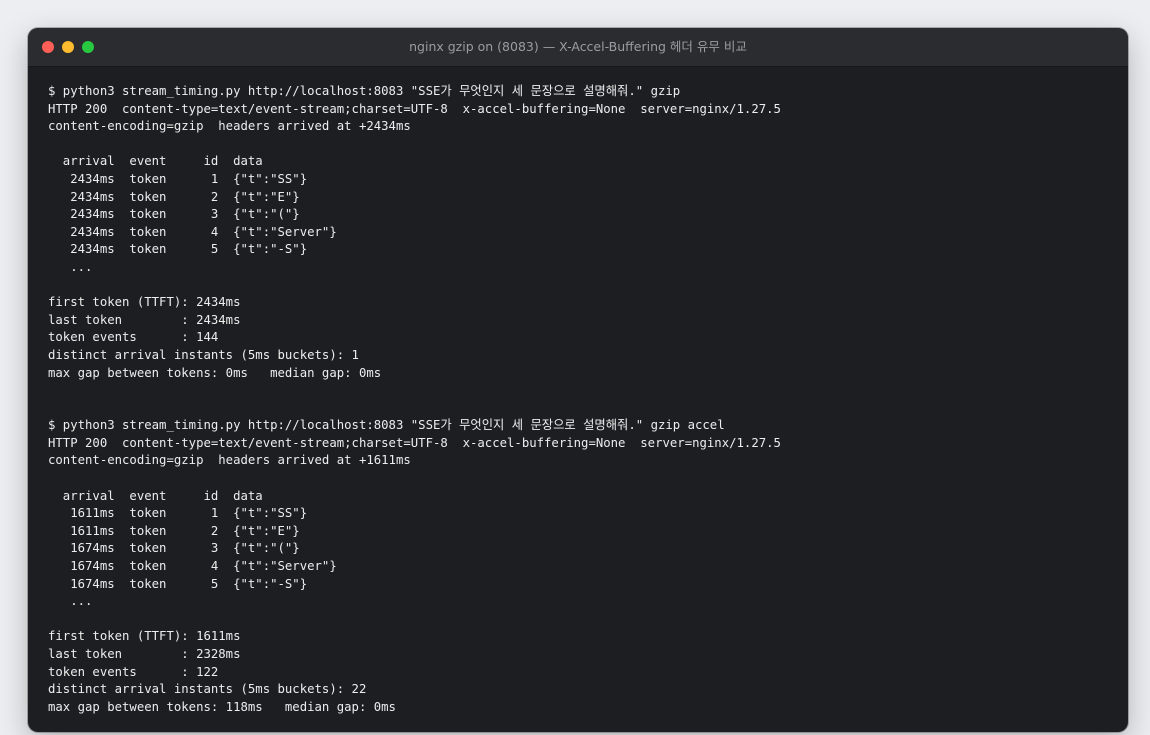  What do you see at coordinates (144, 302) in the screenshot?
I see `terminal-line: first token (TTFT): 2434ms` at bounding box center [144, 302].